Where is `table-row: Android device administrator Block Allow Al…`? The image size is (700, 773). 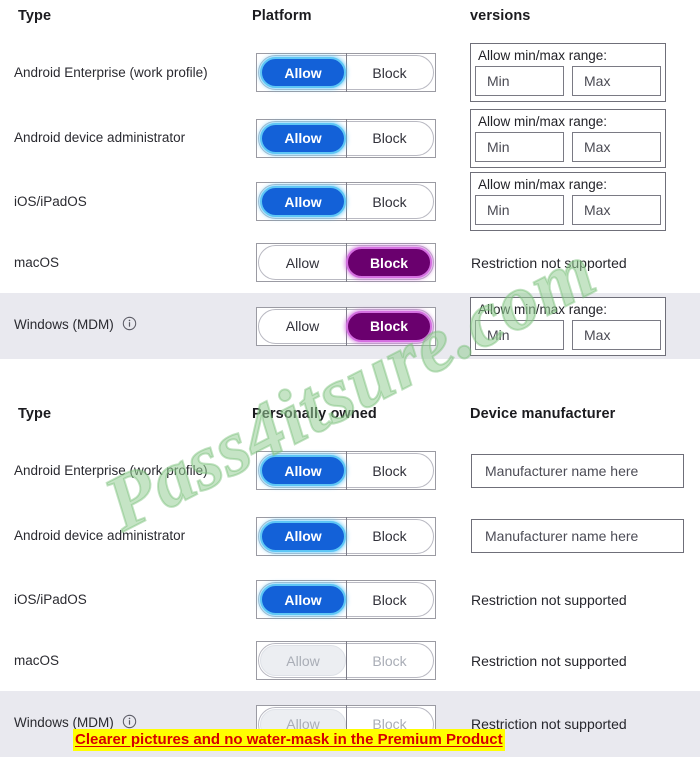 table-row: Android device administrator Block Allow Al… is located at coordinates (350, 138).